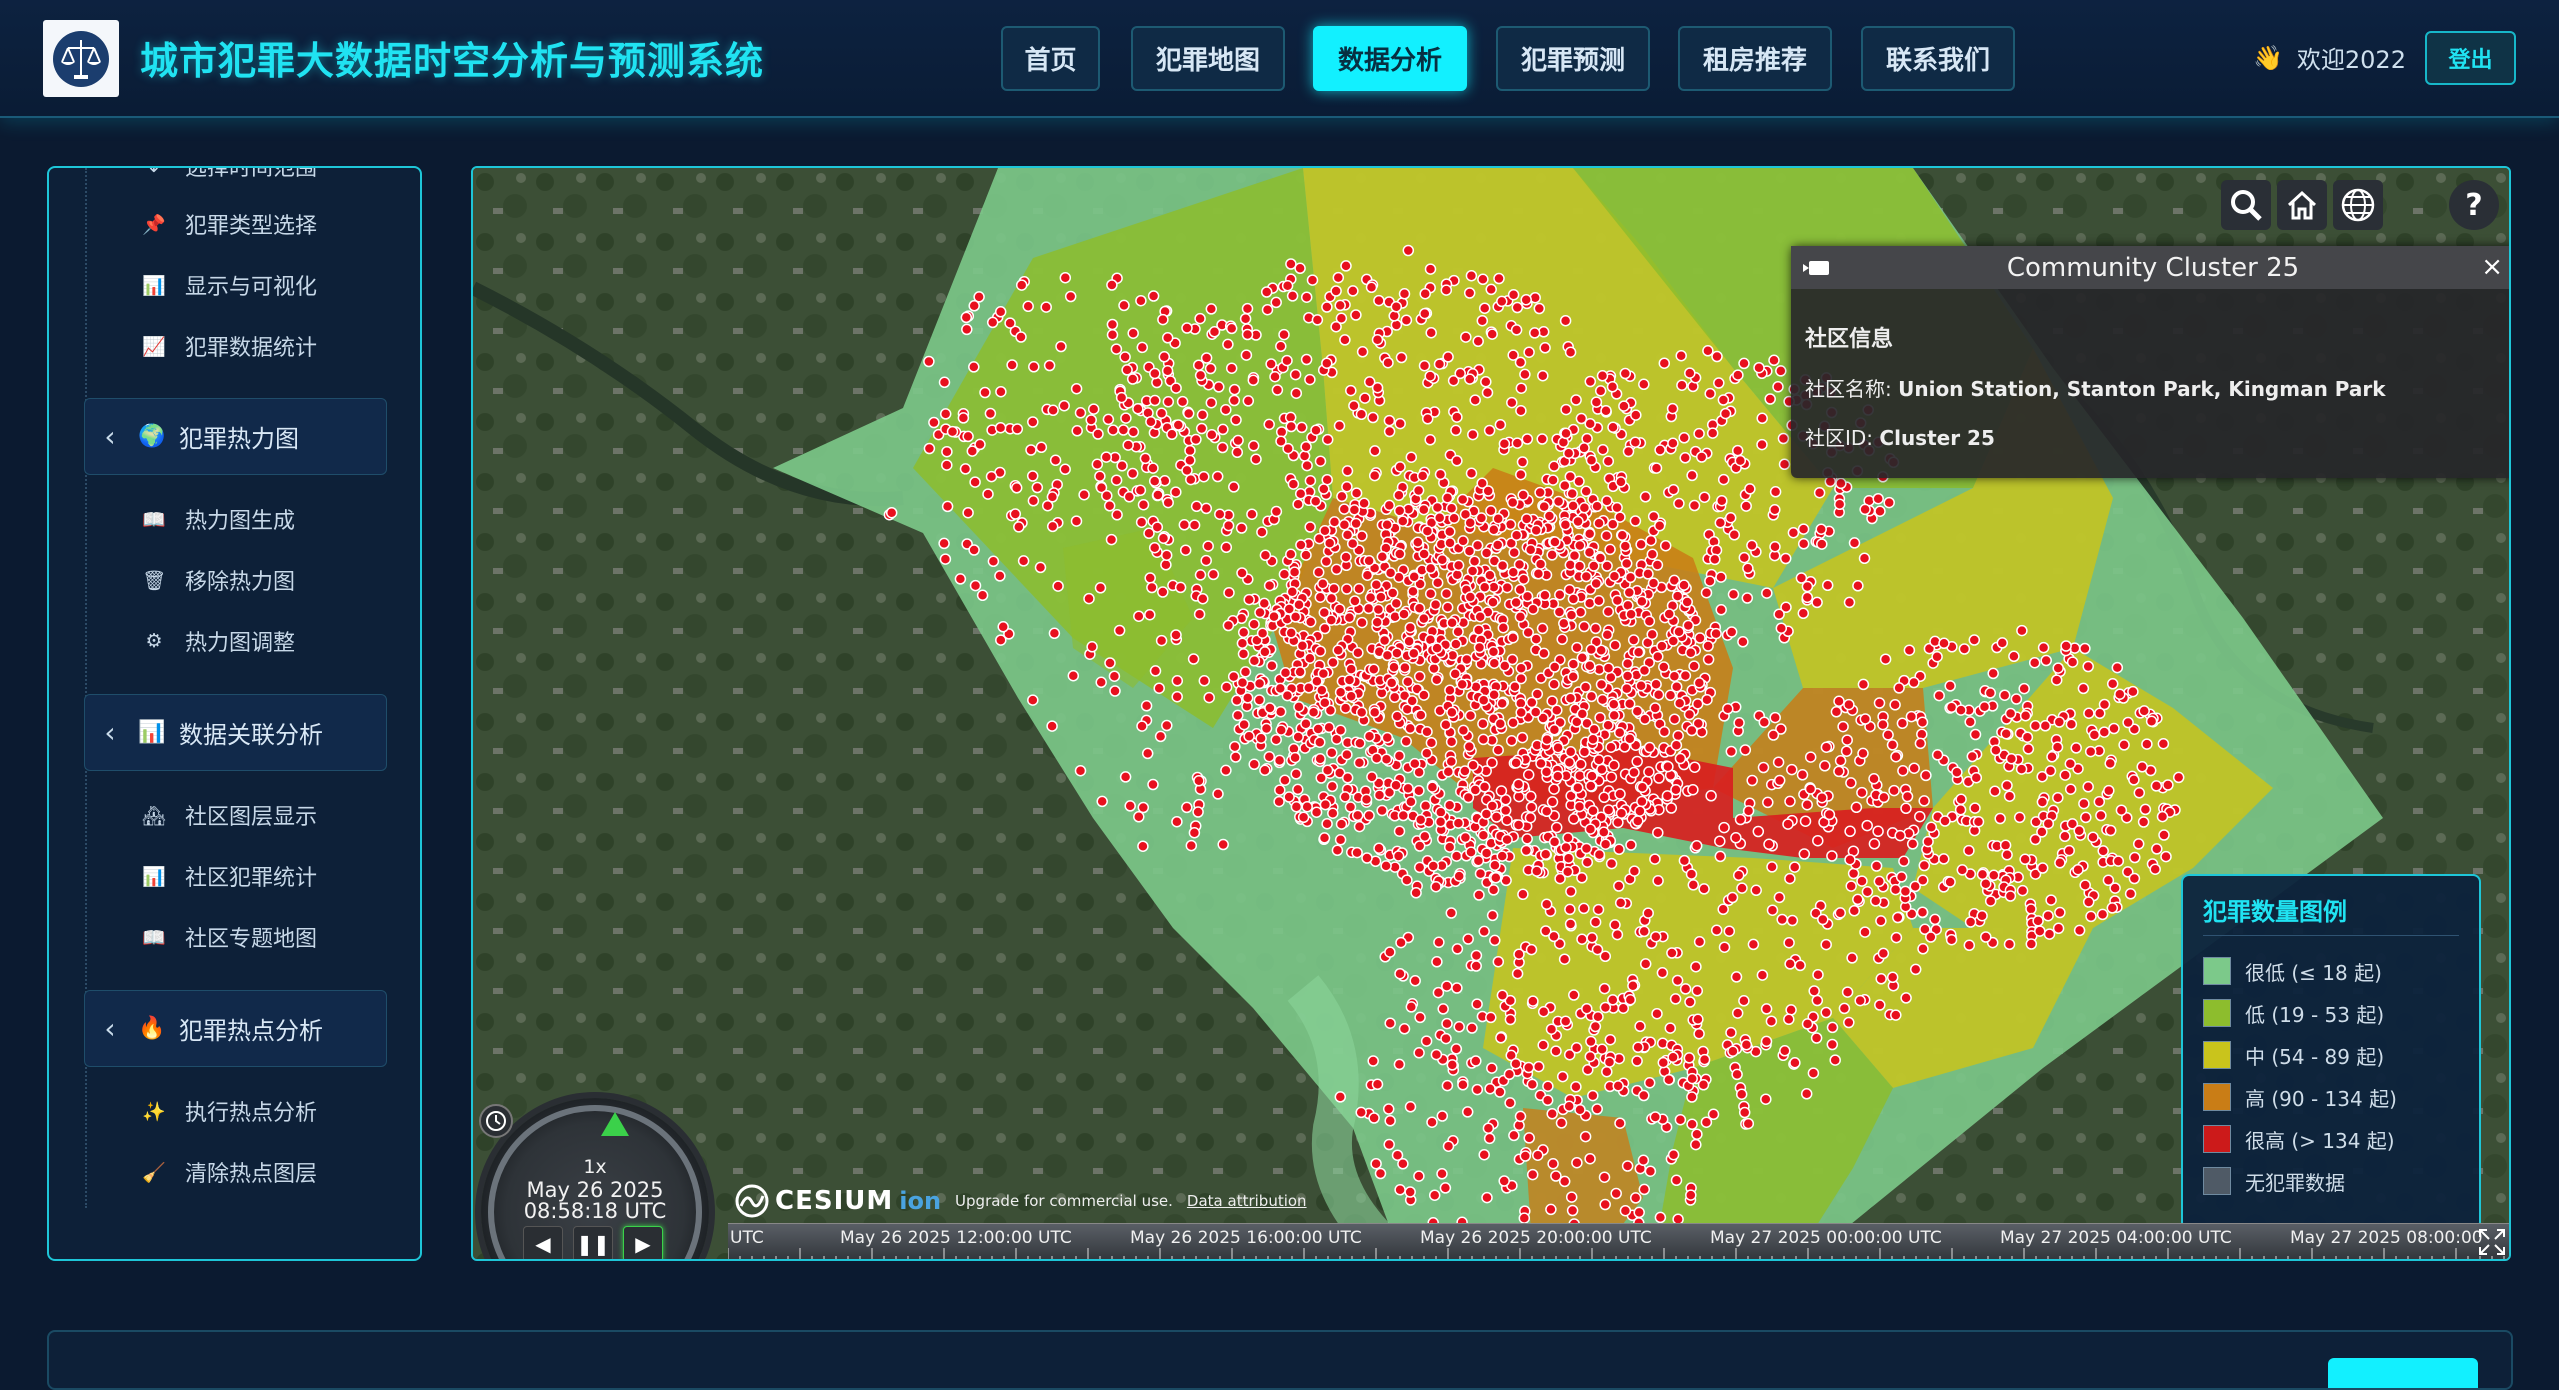  Describe the element at coordinates (229, 285) in the screenshot. I see `sidebar-item-visualization: 📊 显示与可视化` at that location.